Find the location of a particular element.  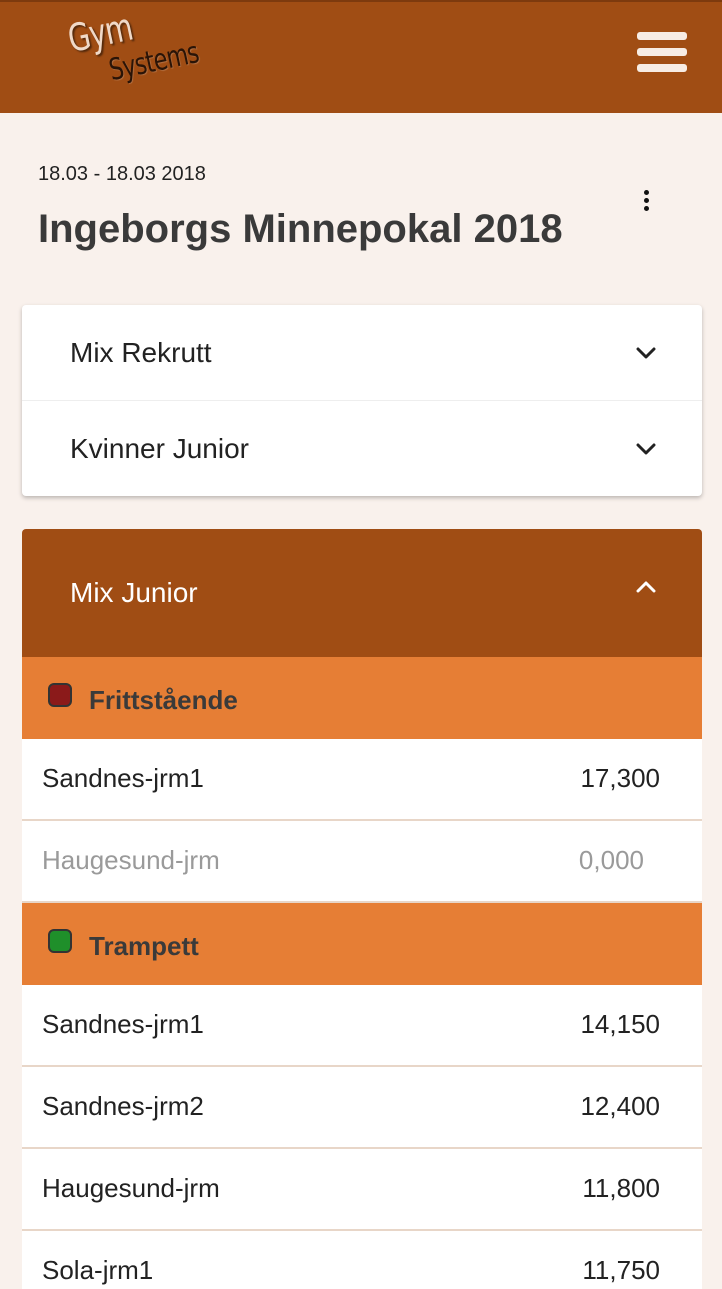

team-name: Sola-jrm1 is located at coordinates (98, 1270).